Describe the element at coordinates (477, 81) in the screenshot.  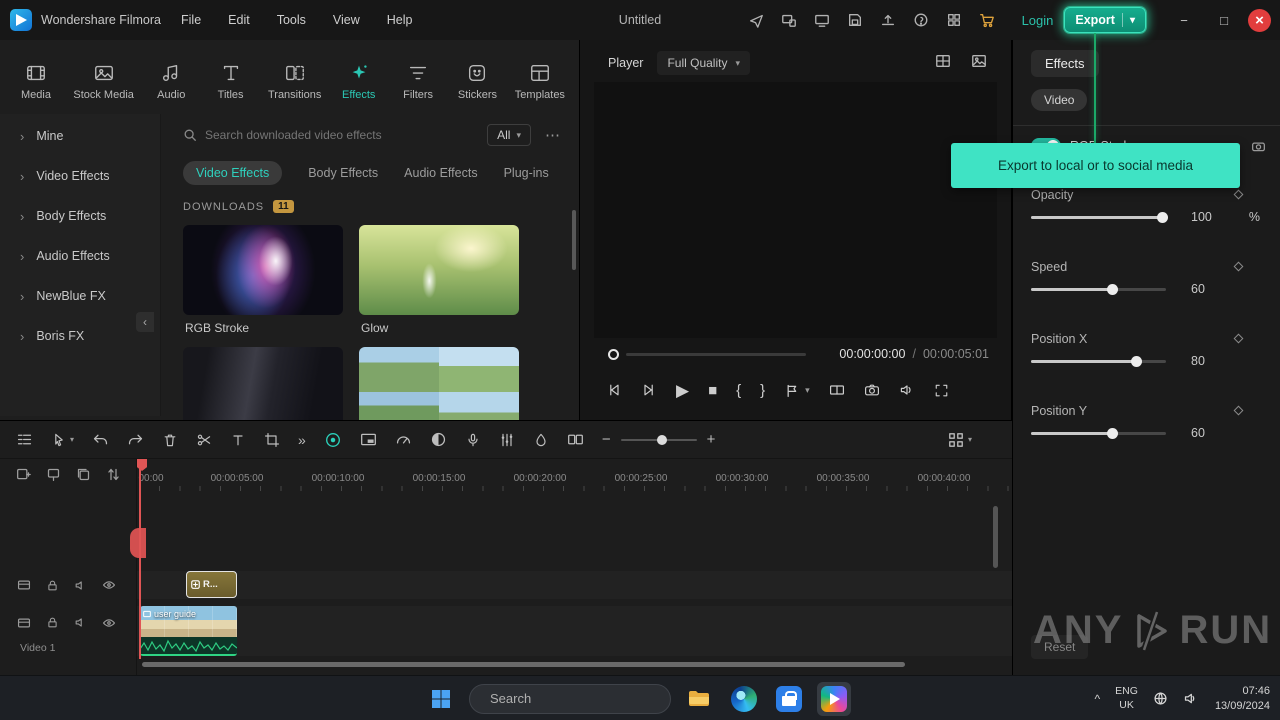
I see `tab-stickers: Stickers` at that location.